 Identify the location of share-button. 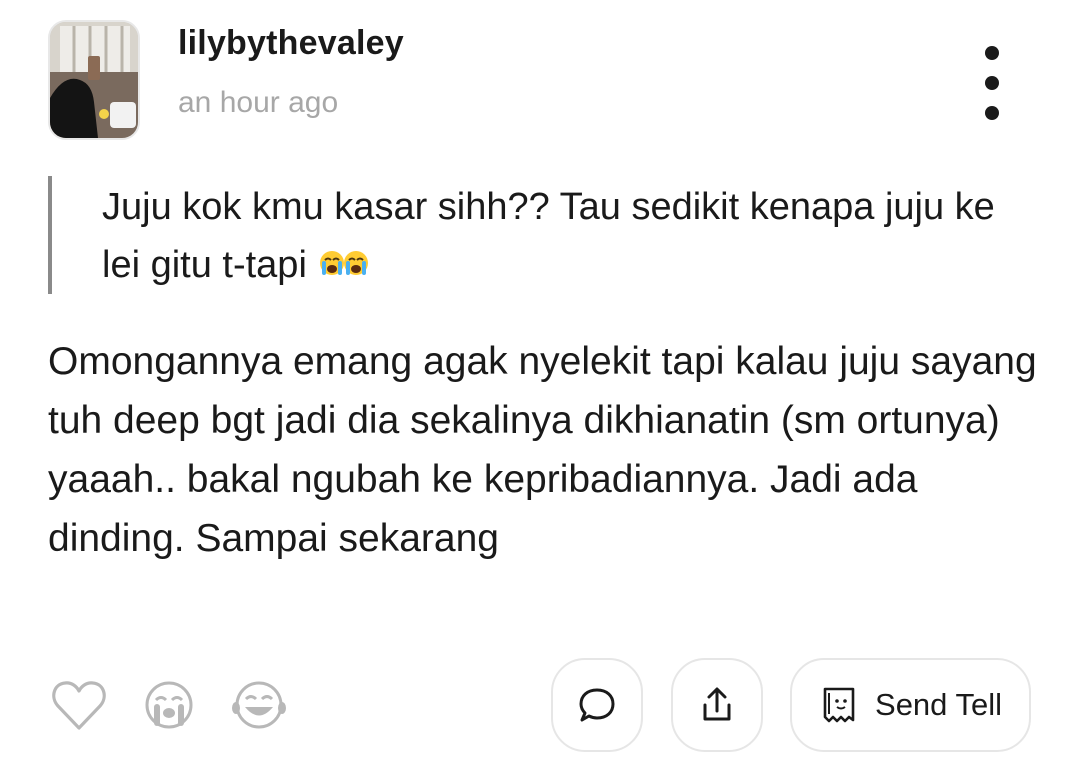
(717, 705).